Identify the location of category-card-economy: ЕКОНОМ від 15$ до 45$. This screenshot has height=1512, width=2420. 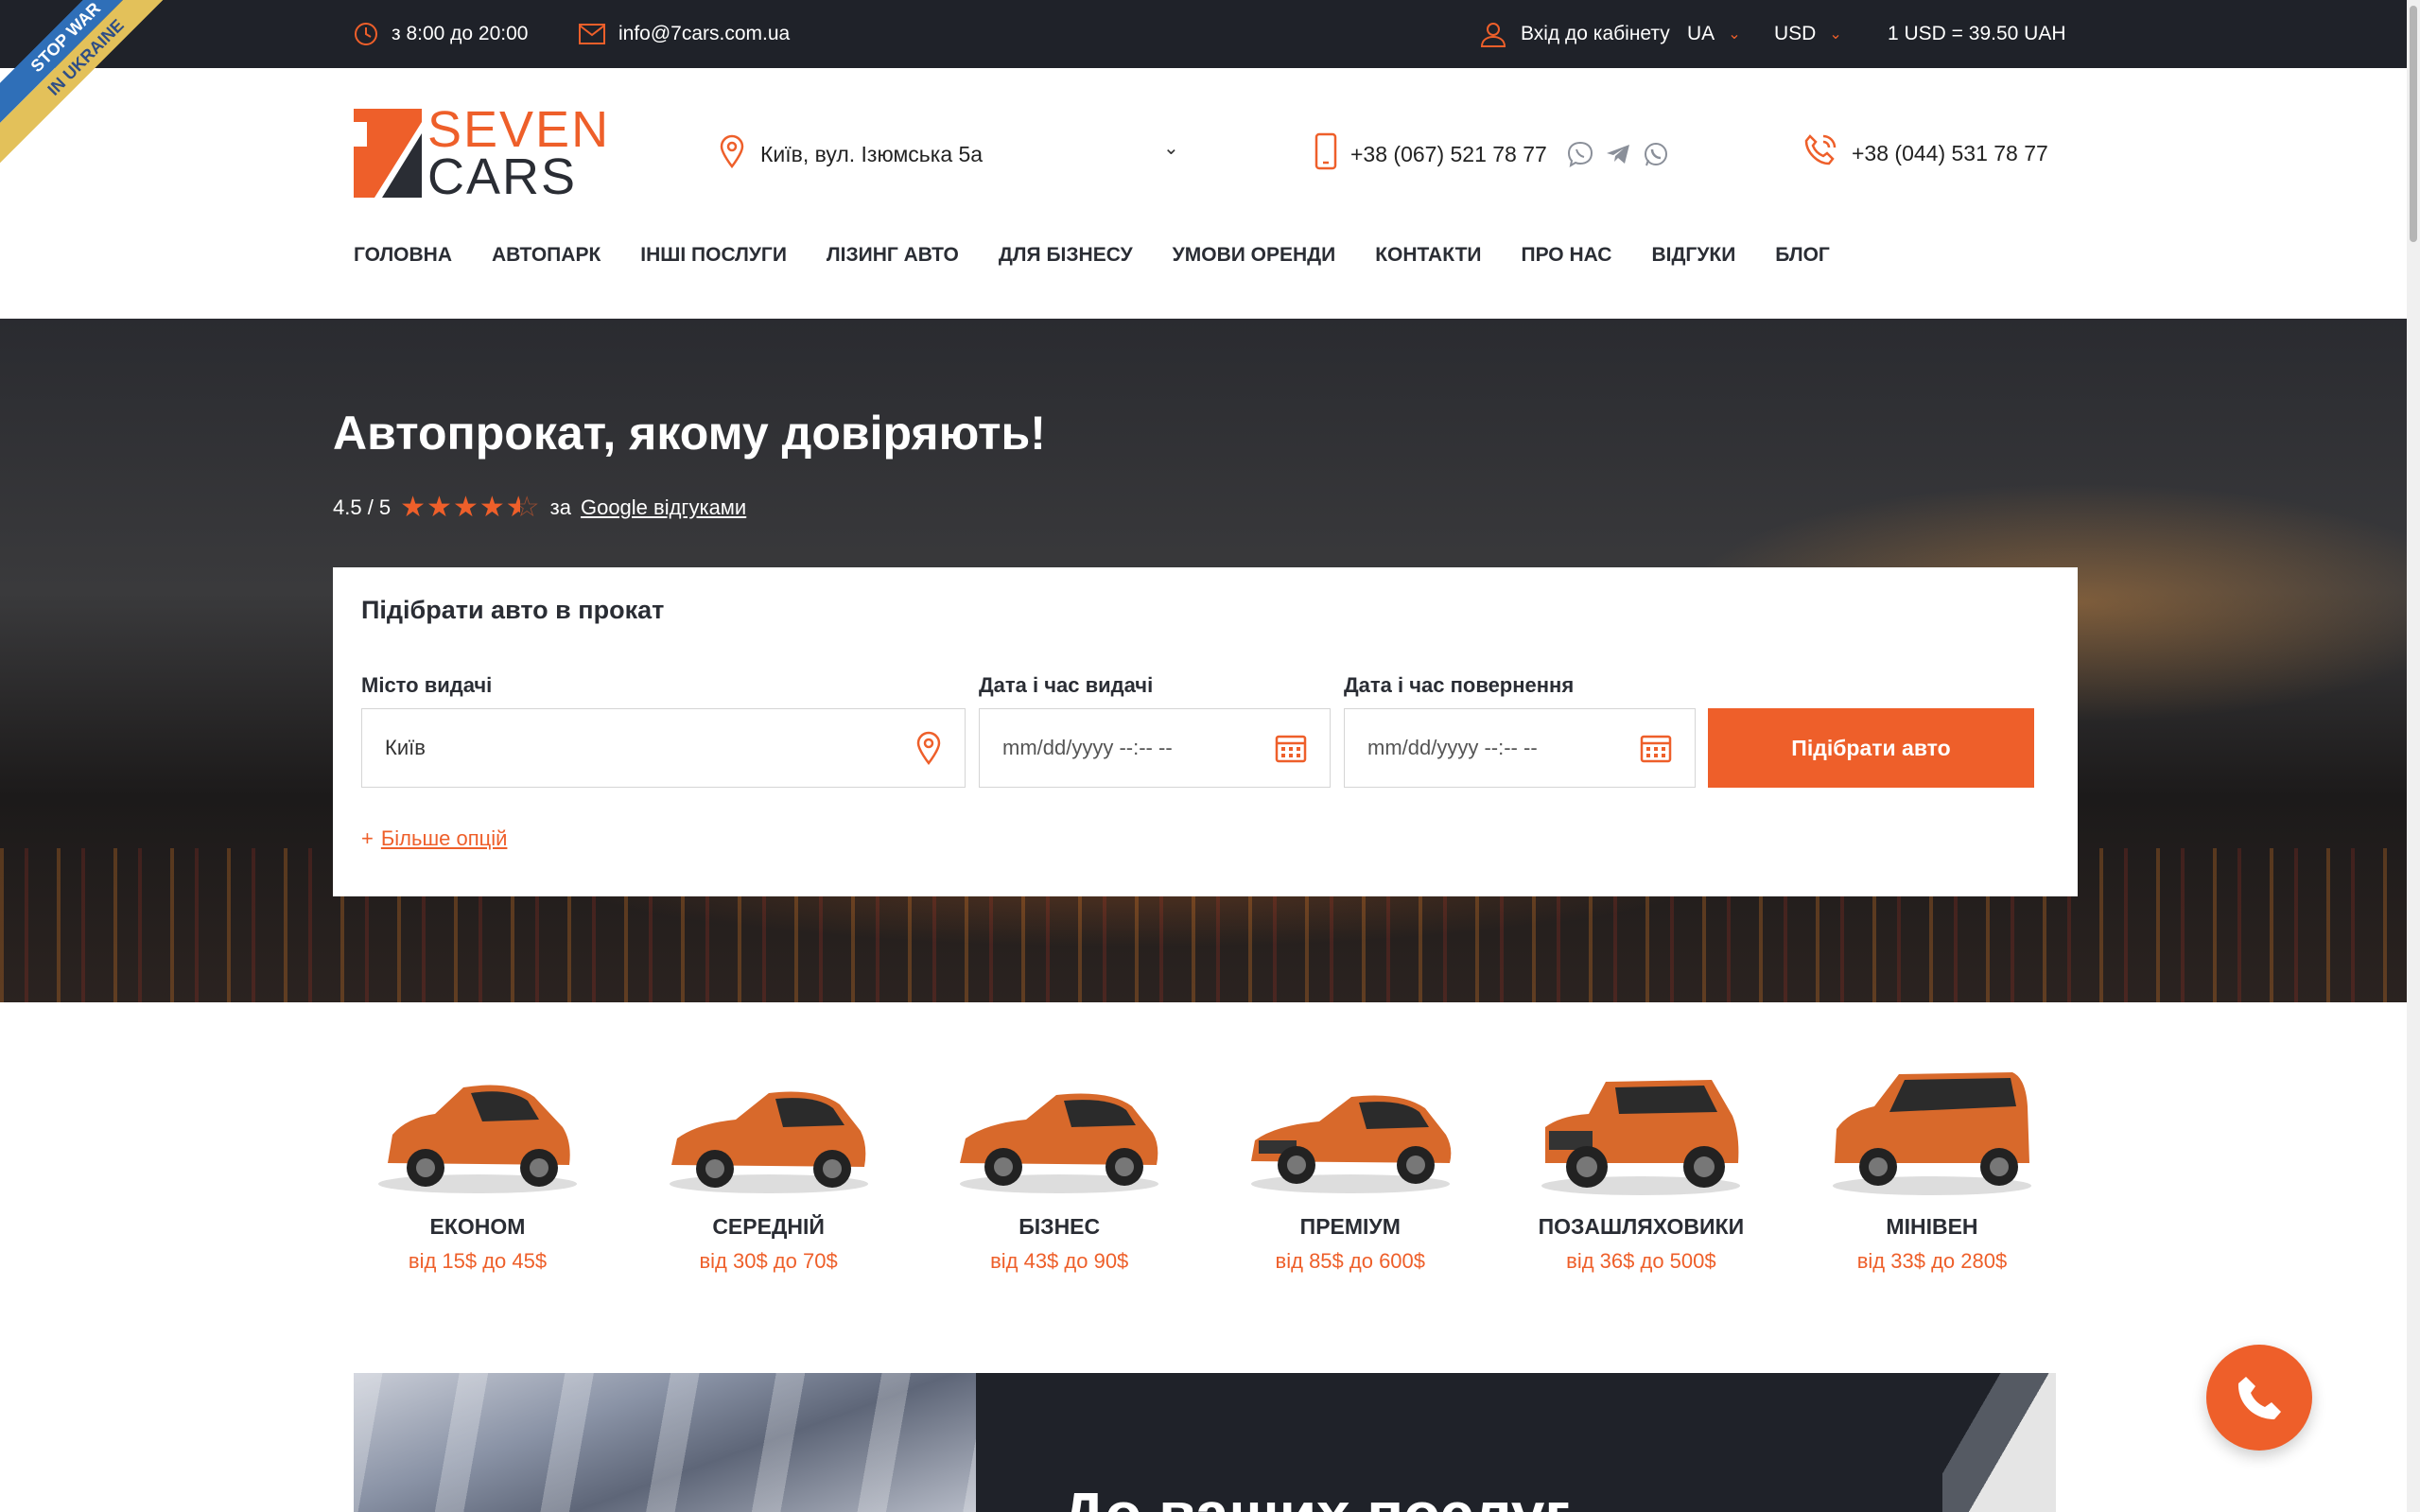
(478, 1166).